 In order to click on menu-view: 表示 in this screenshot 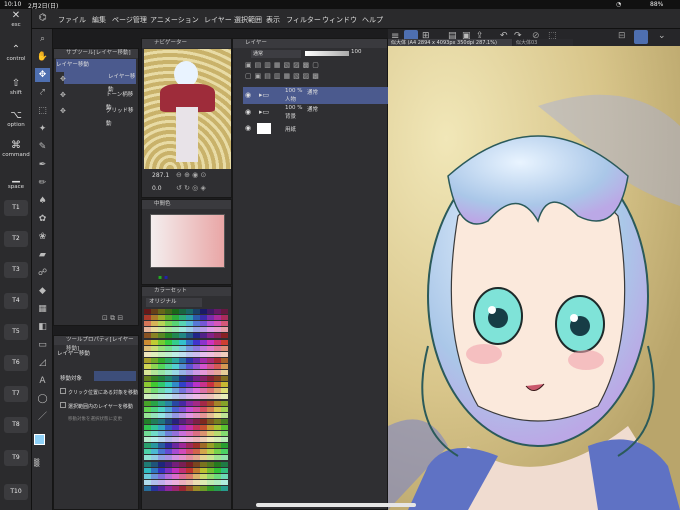, I will do `click(273, 20)`.